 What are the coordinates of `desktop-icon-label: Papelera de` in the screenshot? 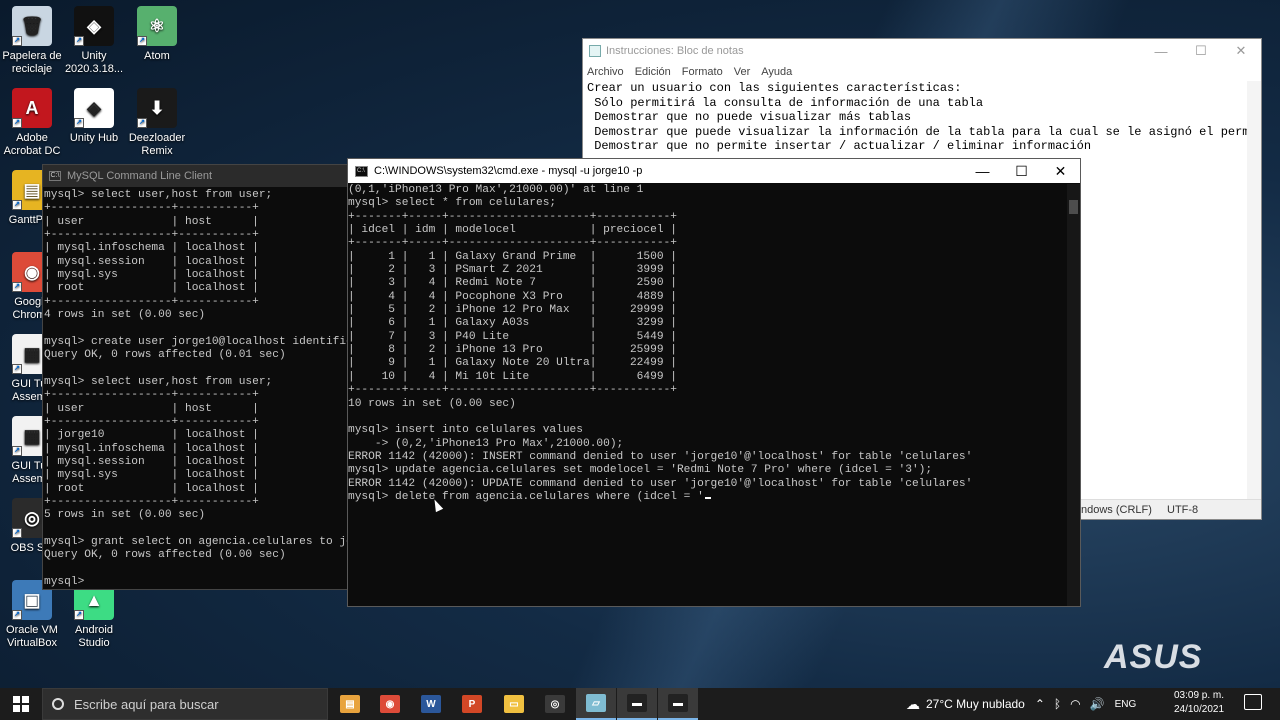 It's located at (32, 56).